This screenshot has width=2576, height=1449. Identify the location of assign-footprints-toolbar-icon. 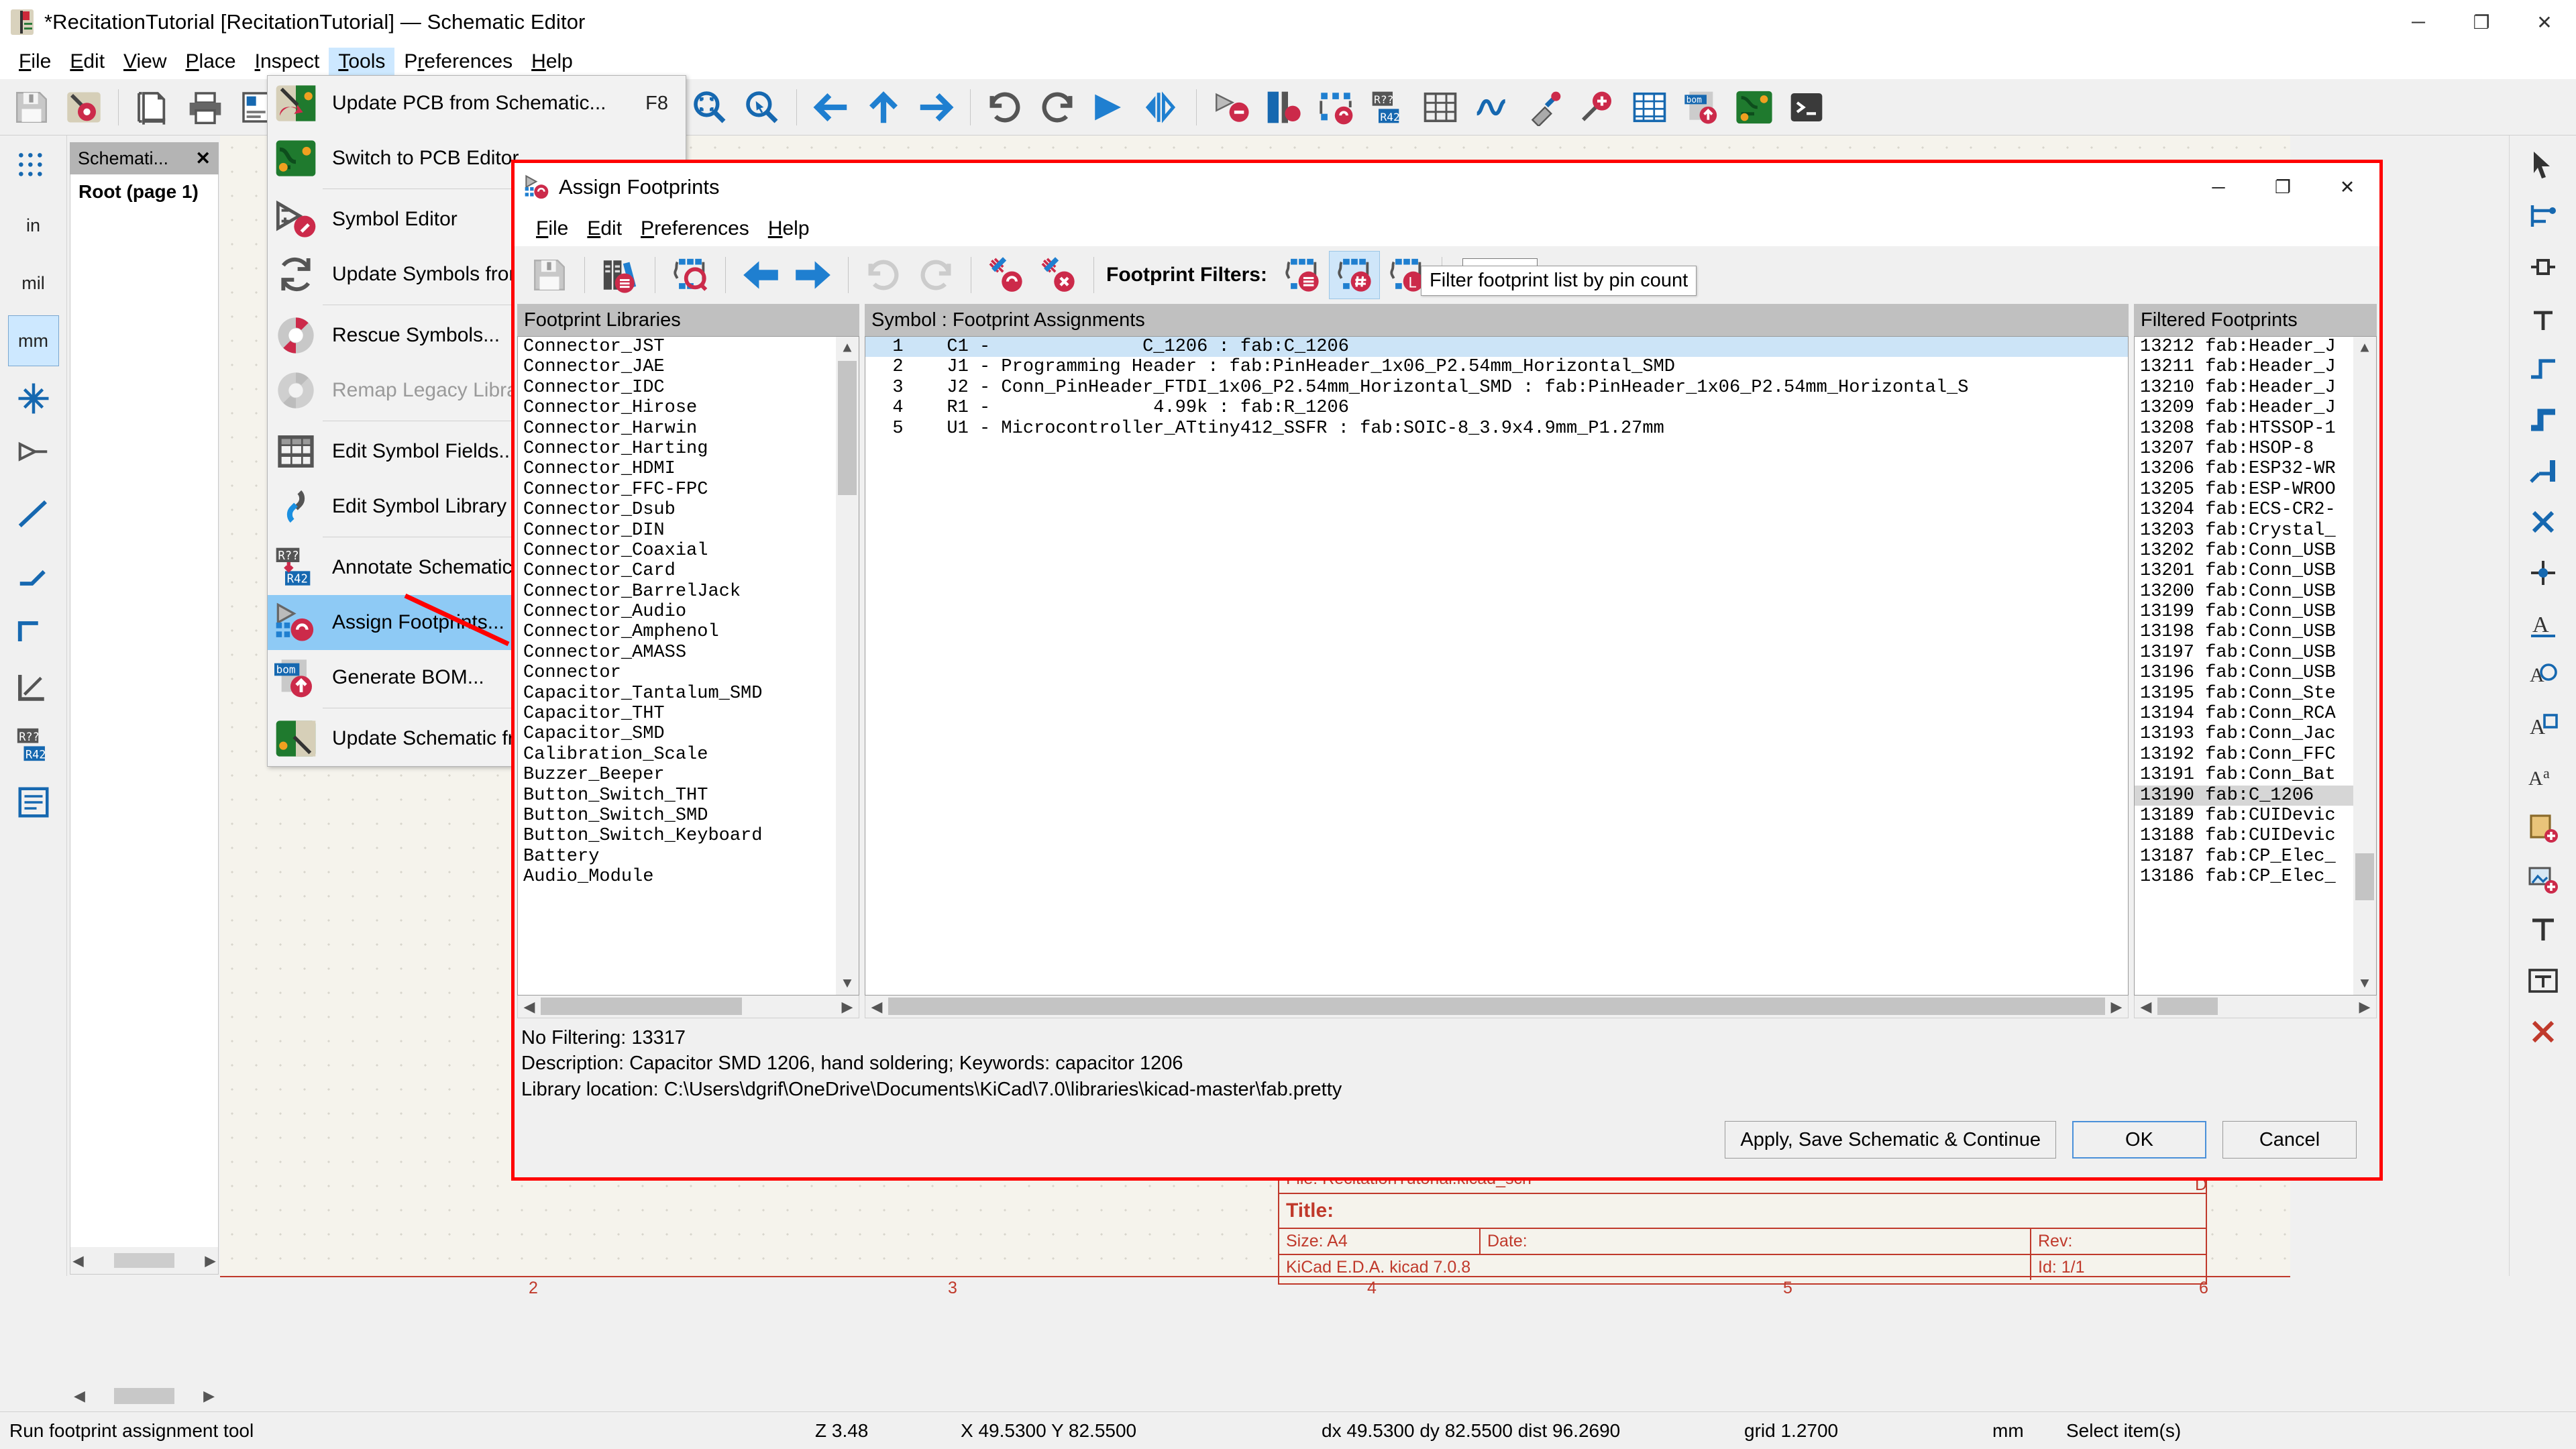
(1335, 107).